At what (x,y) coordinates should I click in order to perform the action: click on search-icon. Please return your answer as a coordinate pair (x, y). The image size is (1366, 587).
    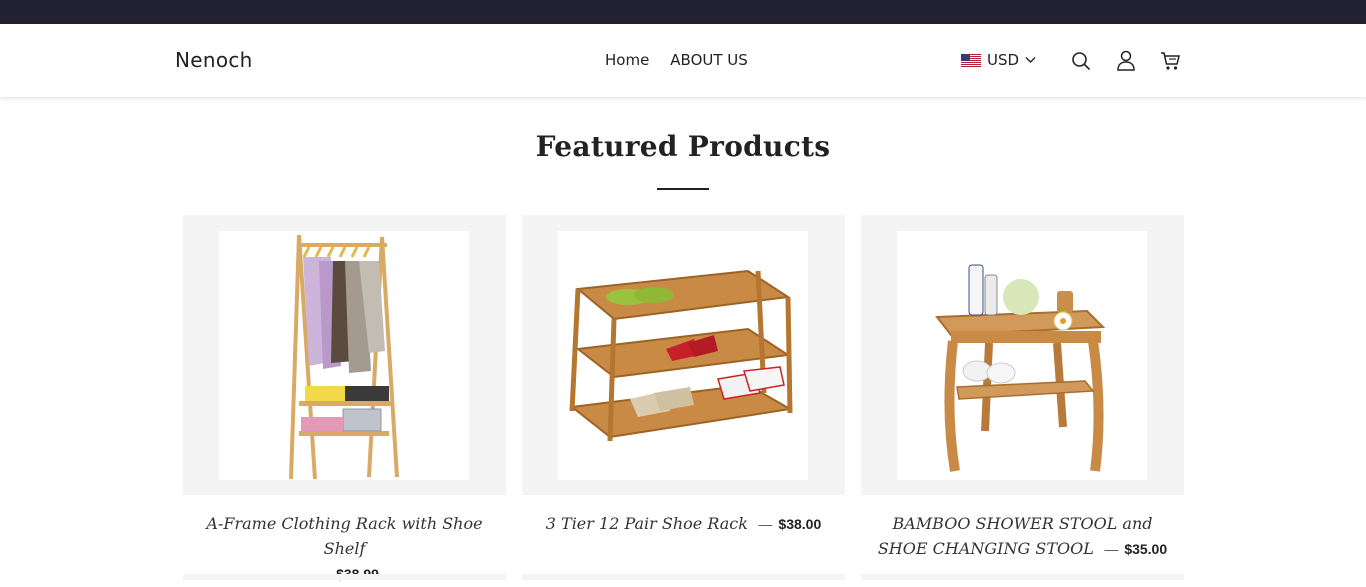
    Looking at the image, I should click on (1080, 60).